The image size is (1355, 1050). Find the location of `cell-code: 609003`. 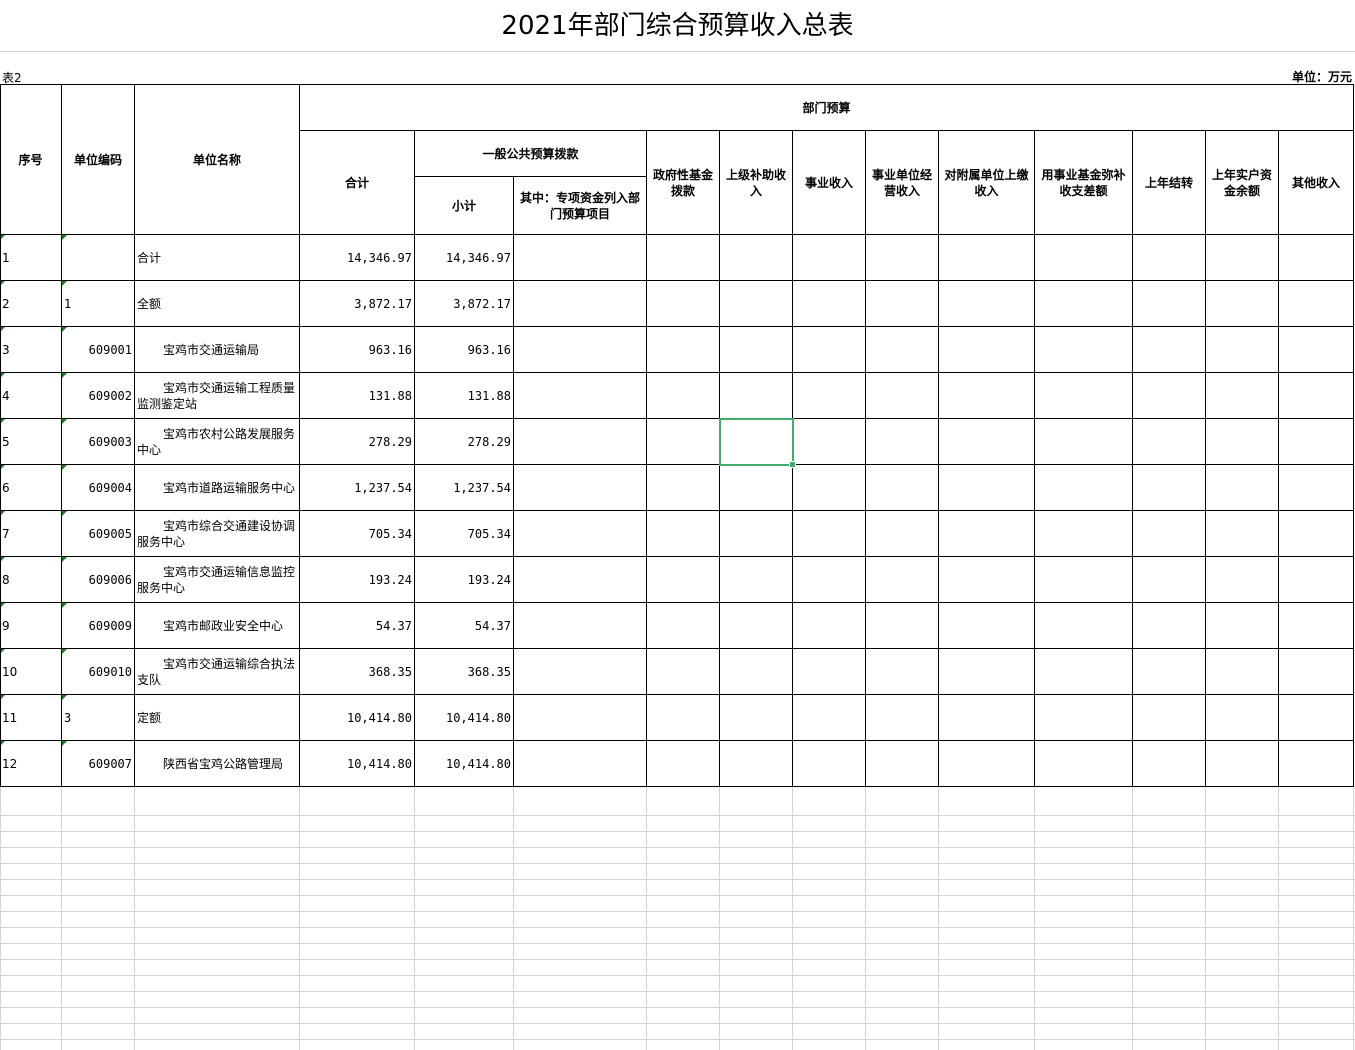

cell-code: 609003 is located at coordinates (98, 442).